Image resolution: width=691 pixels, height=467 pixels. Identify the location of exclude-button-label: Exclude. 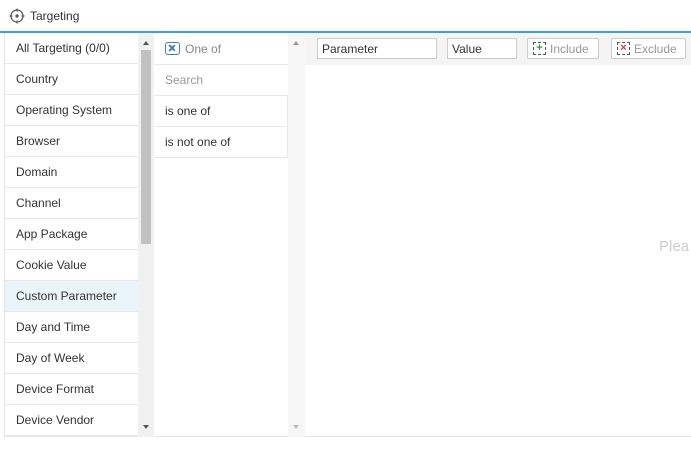
(655, 48).